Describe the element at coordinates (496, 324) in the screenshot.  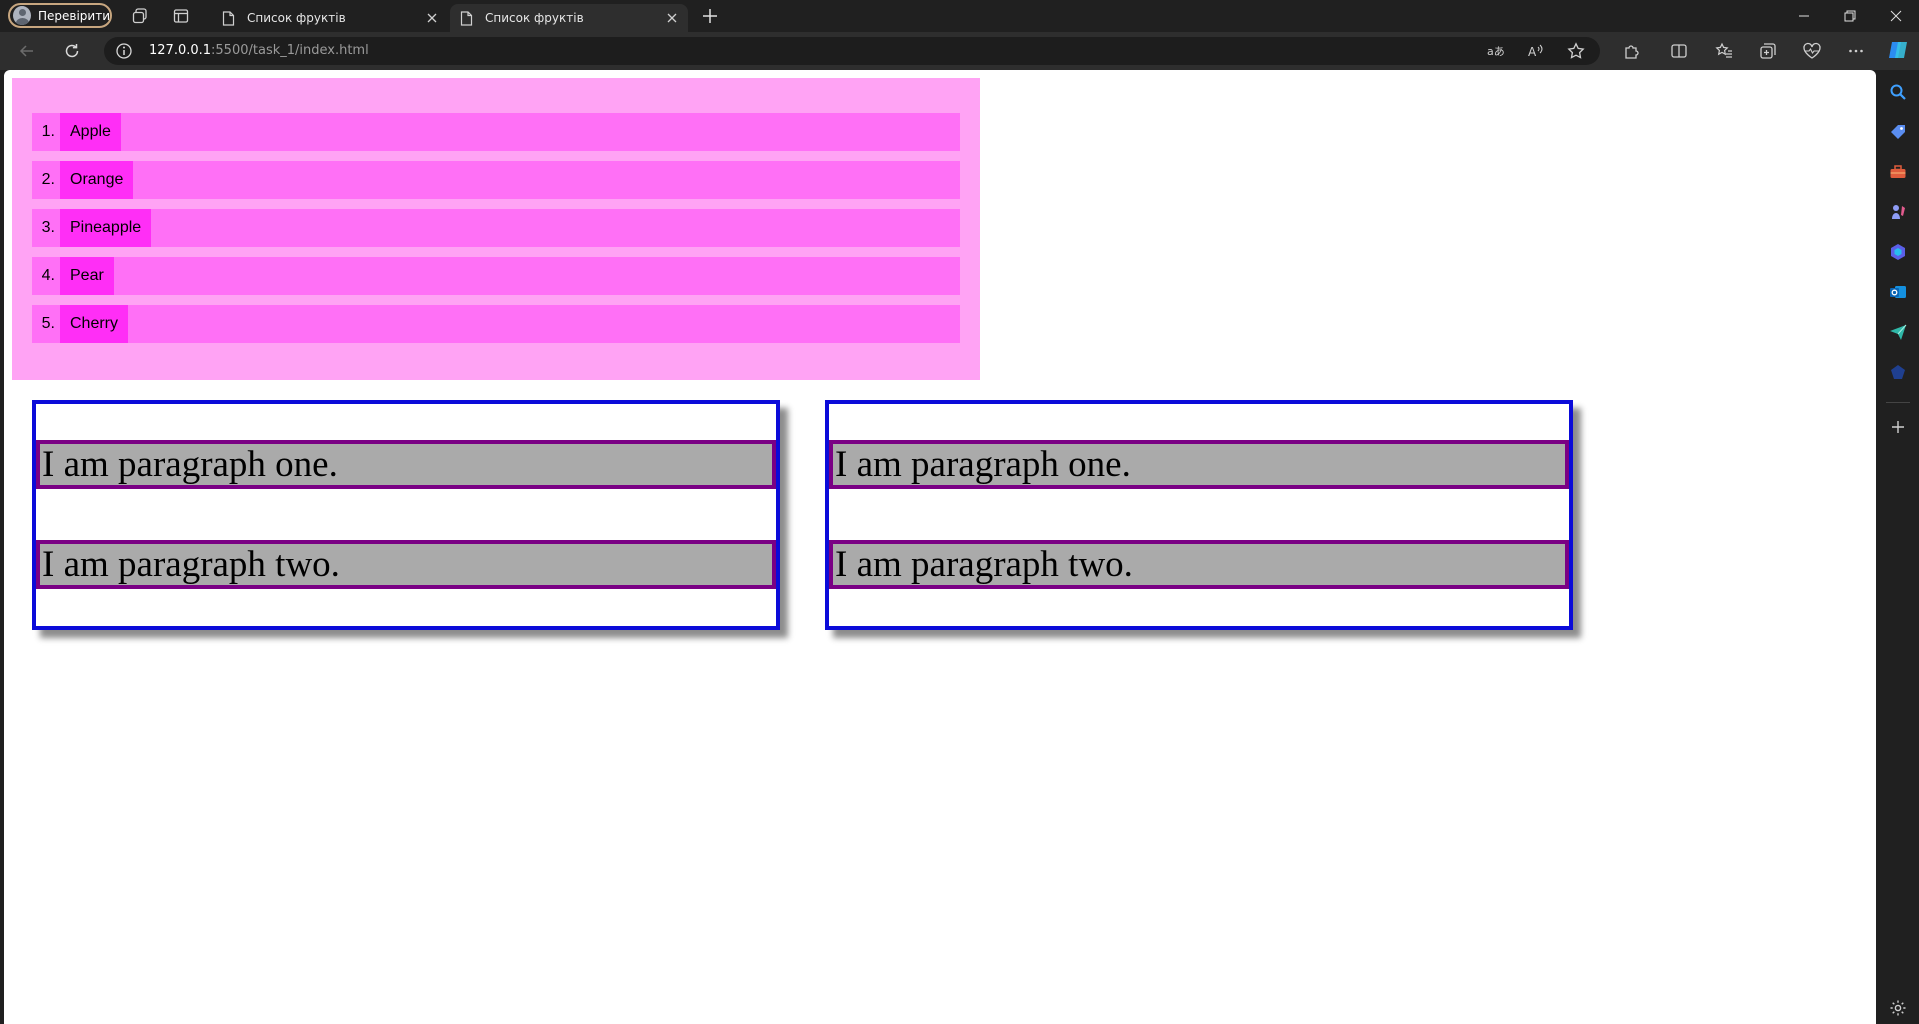
I see `list-item: 5. Cherry` at that location.